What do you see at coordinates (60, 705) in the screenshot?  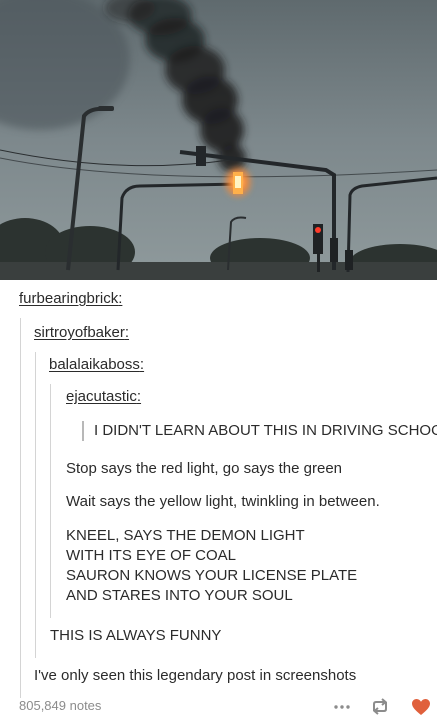 I see `notes-count: 805,849 notes` at bounding box center [60, 705].